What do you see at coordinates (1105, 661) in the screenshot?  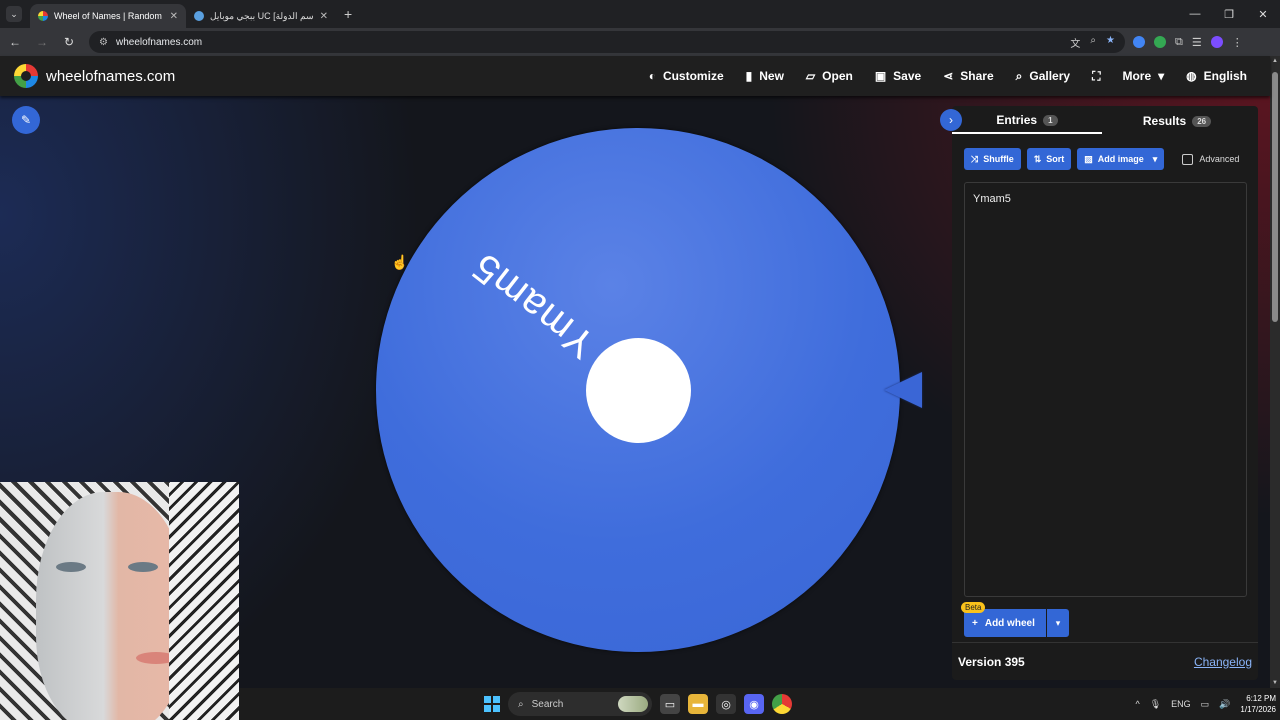 I see `panel-footer: Version 395 Changelog` at bounding box center [1105, 661].